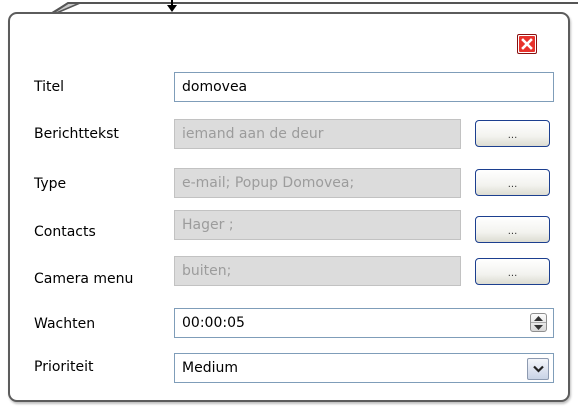  Describe the element at coordinates (317, 271) in the screenshot. I see `camera-menu-field: buiten;` at that location.